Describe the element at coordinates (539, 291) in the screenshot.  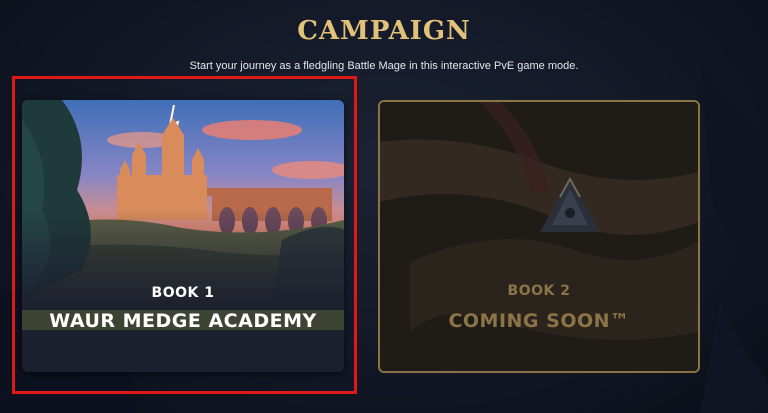
I see `book-2-label: BOOK 2` at that location.